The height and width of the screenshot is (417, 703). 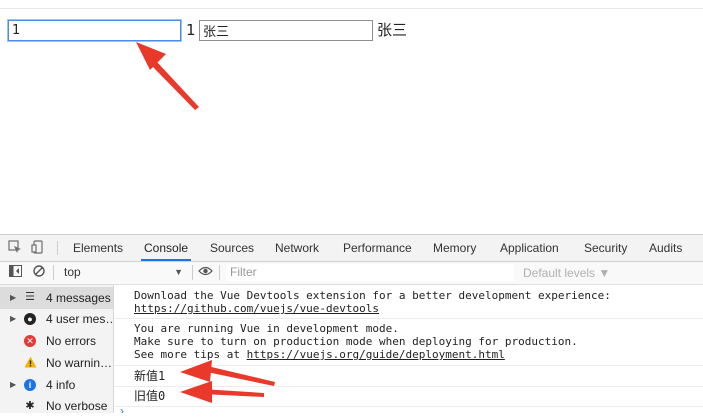 I want to click on user-icon: ●, so click(x=30, y=319).